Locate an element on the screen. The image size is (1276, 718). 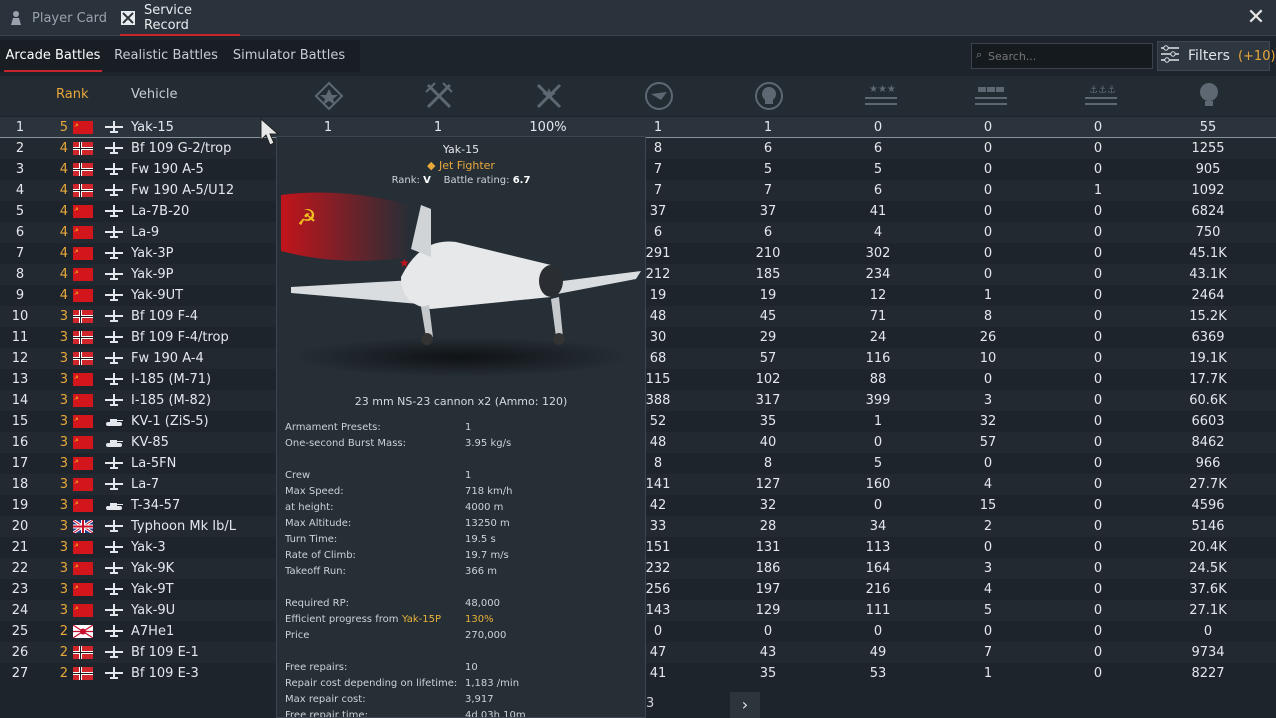
tooltip-stat-label: Efficient progress from is located at coordinates (342, 619).